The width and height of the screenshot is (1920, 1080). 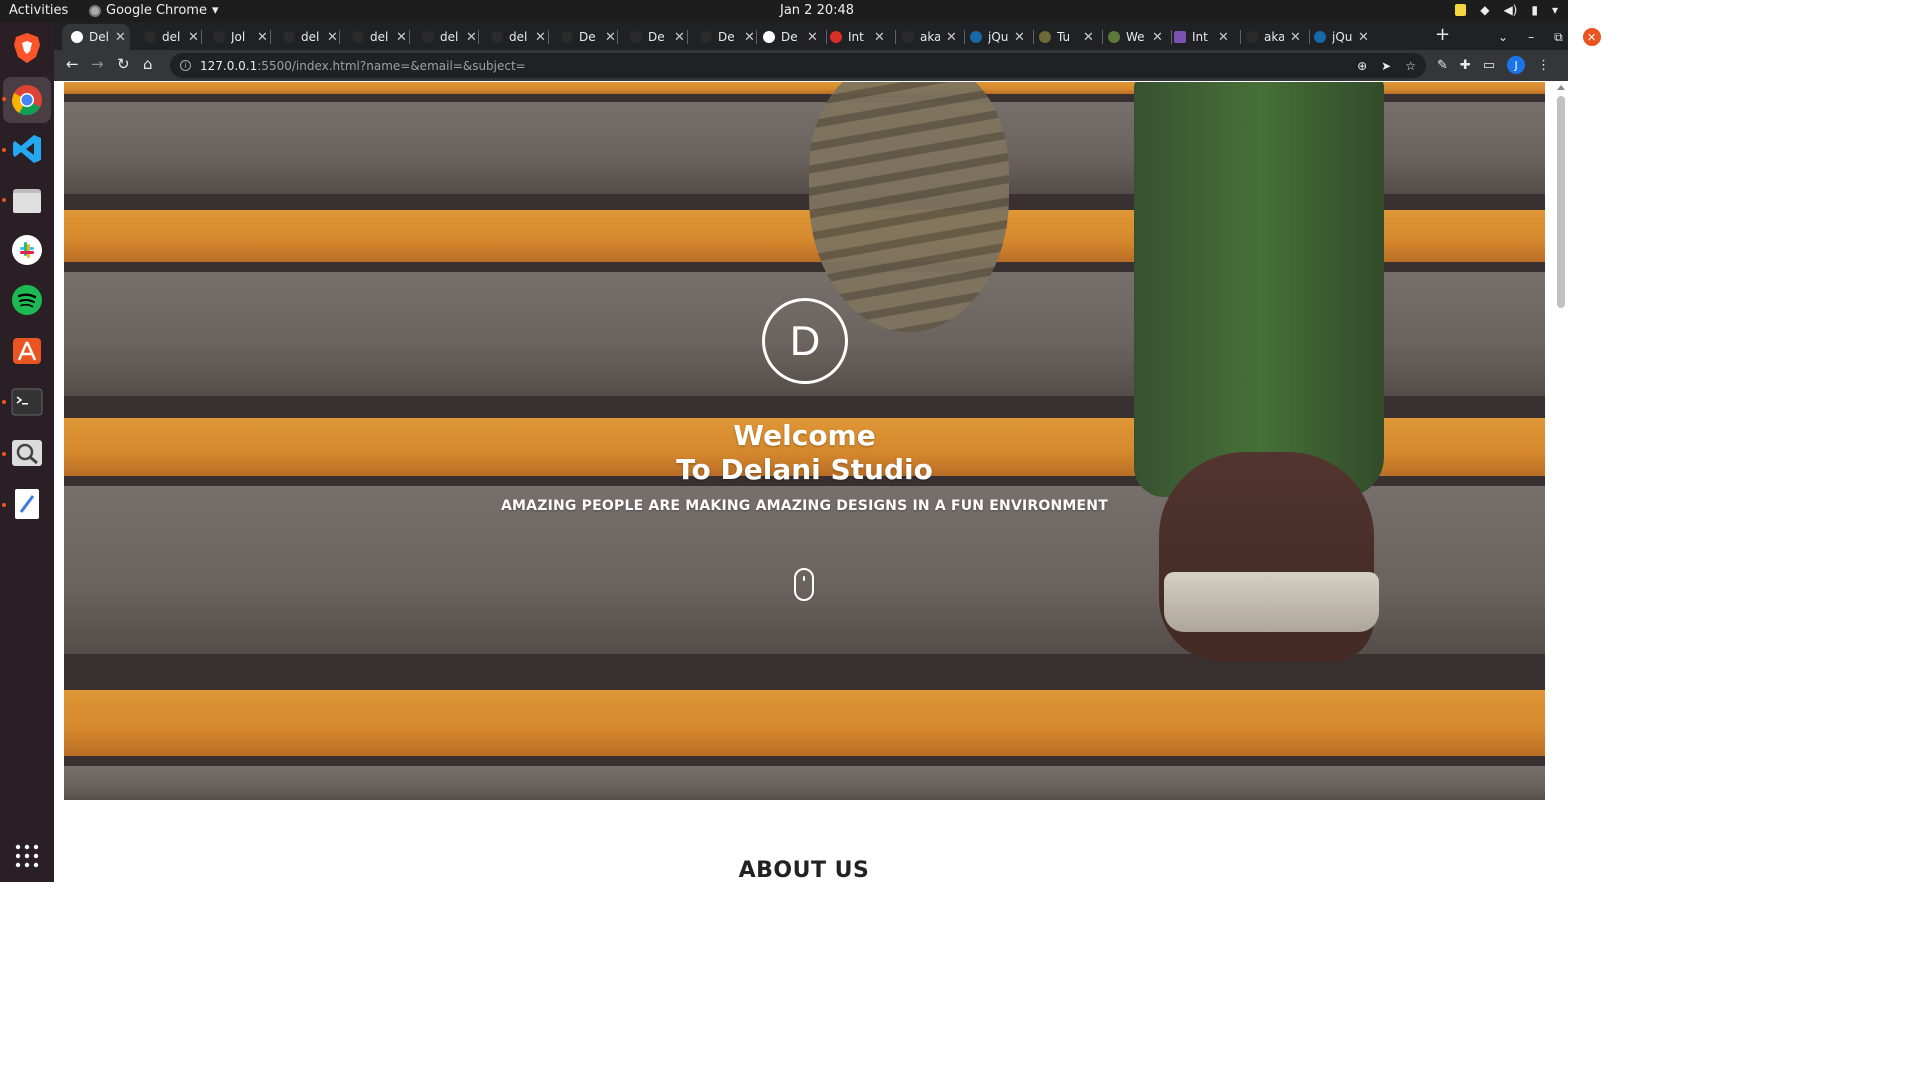 What do you see at coordinates (1543, 65) in the screenshot?
I see `kebab-menu-icon: ⋮` at bounding box center [1543, 65].